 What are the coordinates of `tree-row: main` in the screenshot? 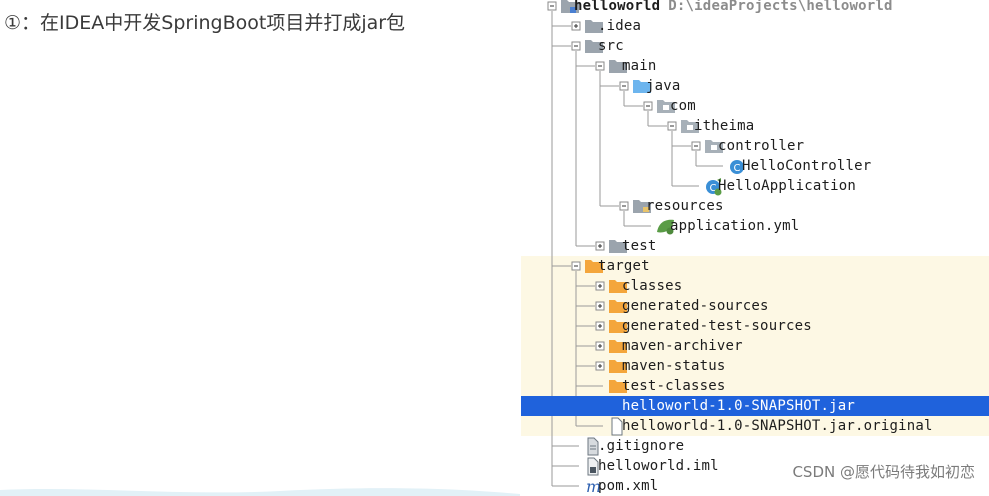 It's located at (755, 66).